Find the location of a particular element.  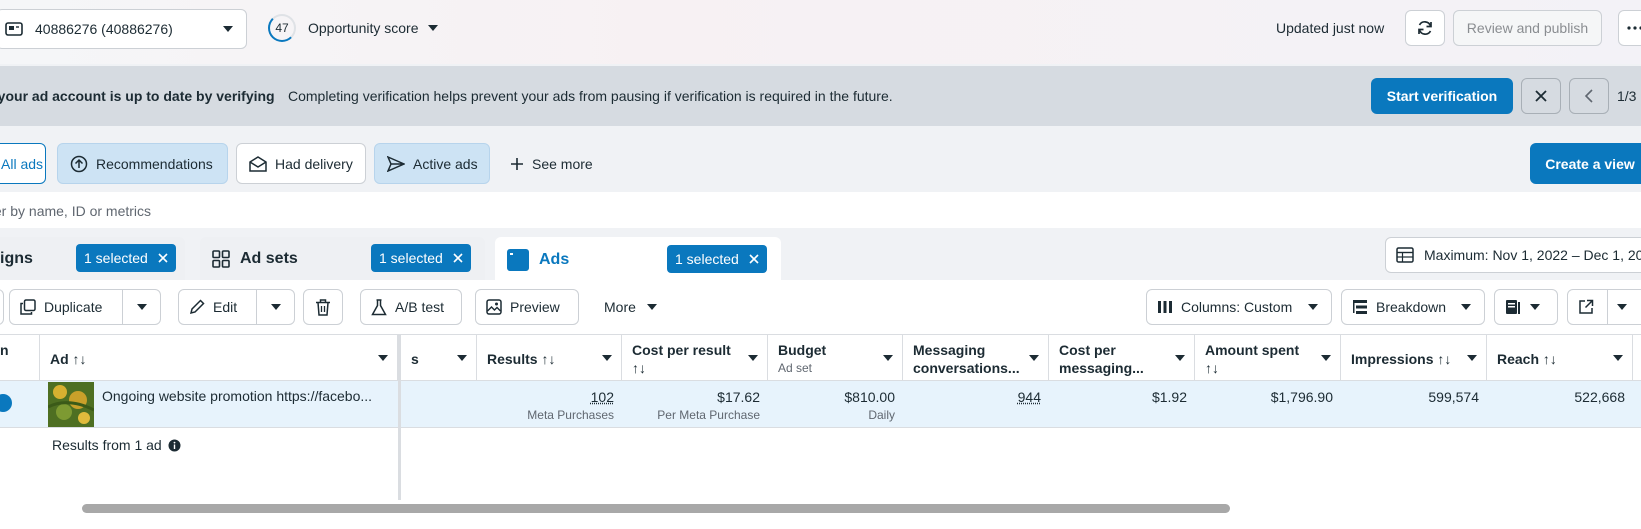

col-budget-header: Budget Ad set is located at coordinates (835, 357).